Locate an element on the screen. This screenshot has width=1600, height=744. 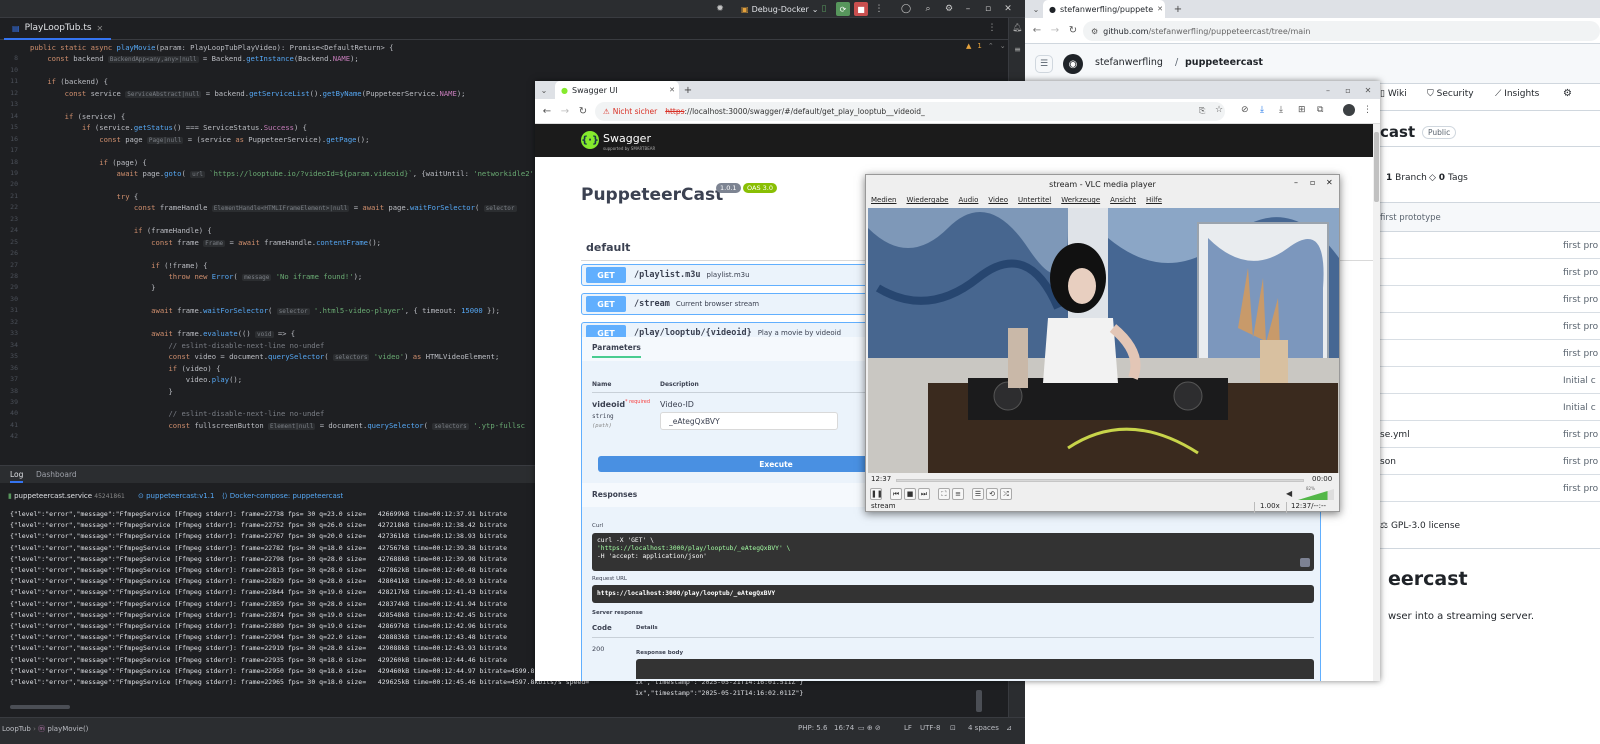
file-encoding: UTF-8 is located at coordinates (930, 728).